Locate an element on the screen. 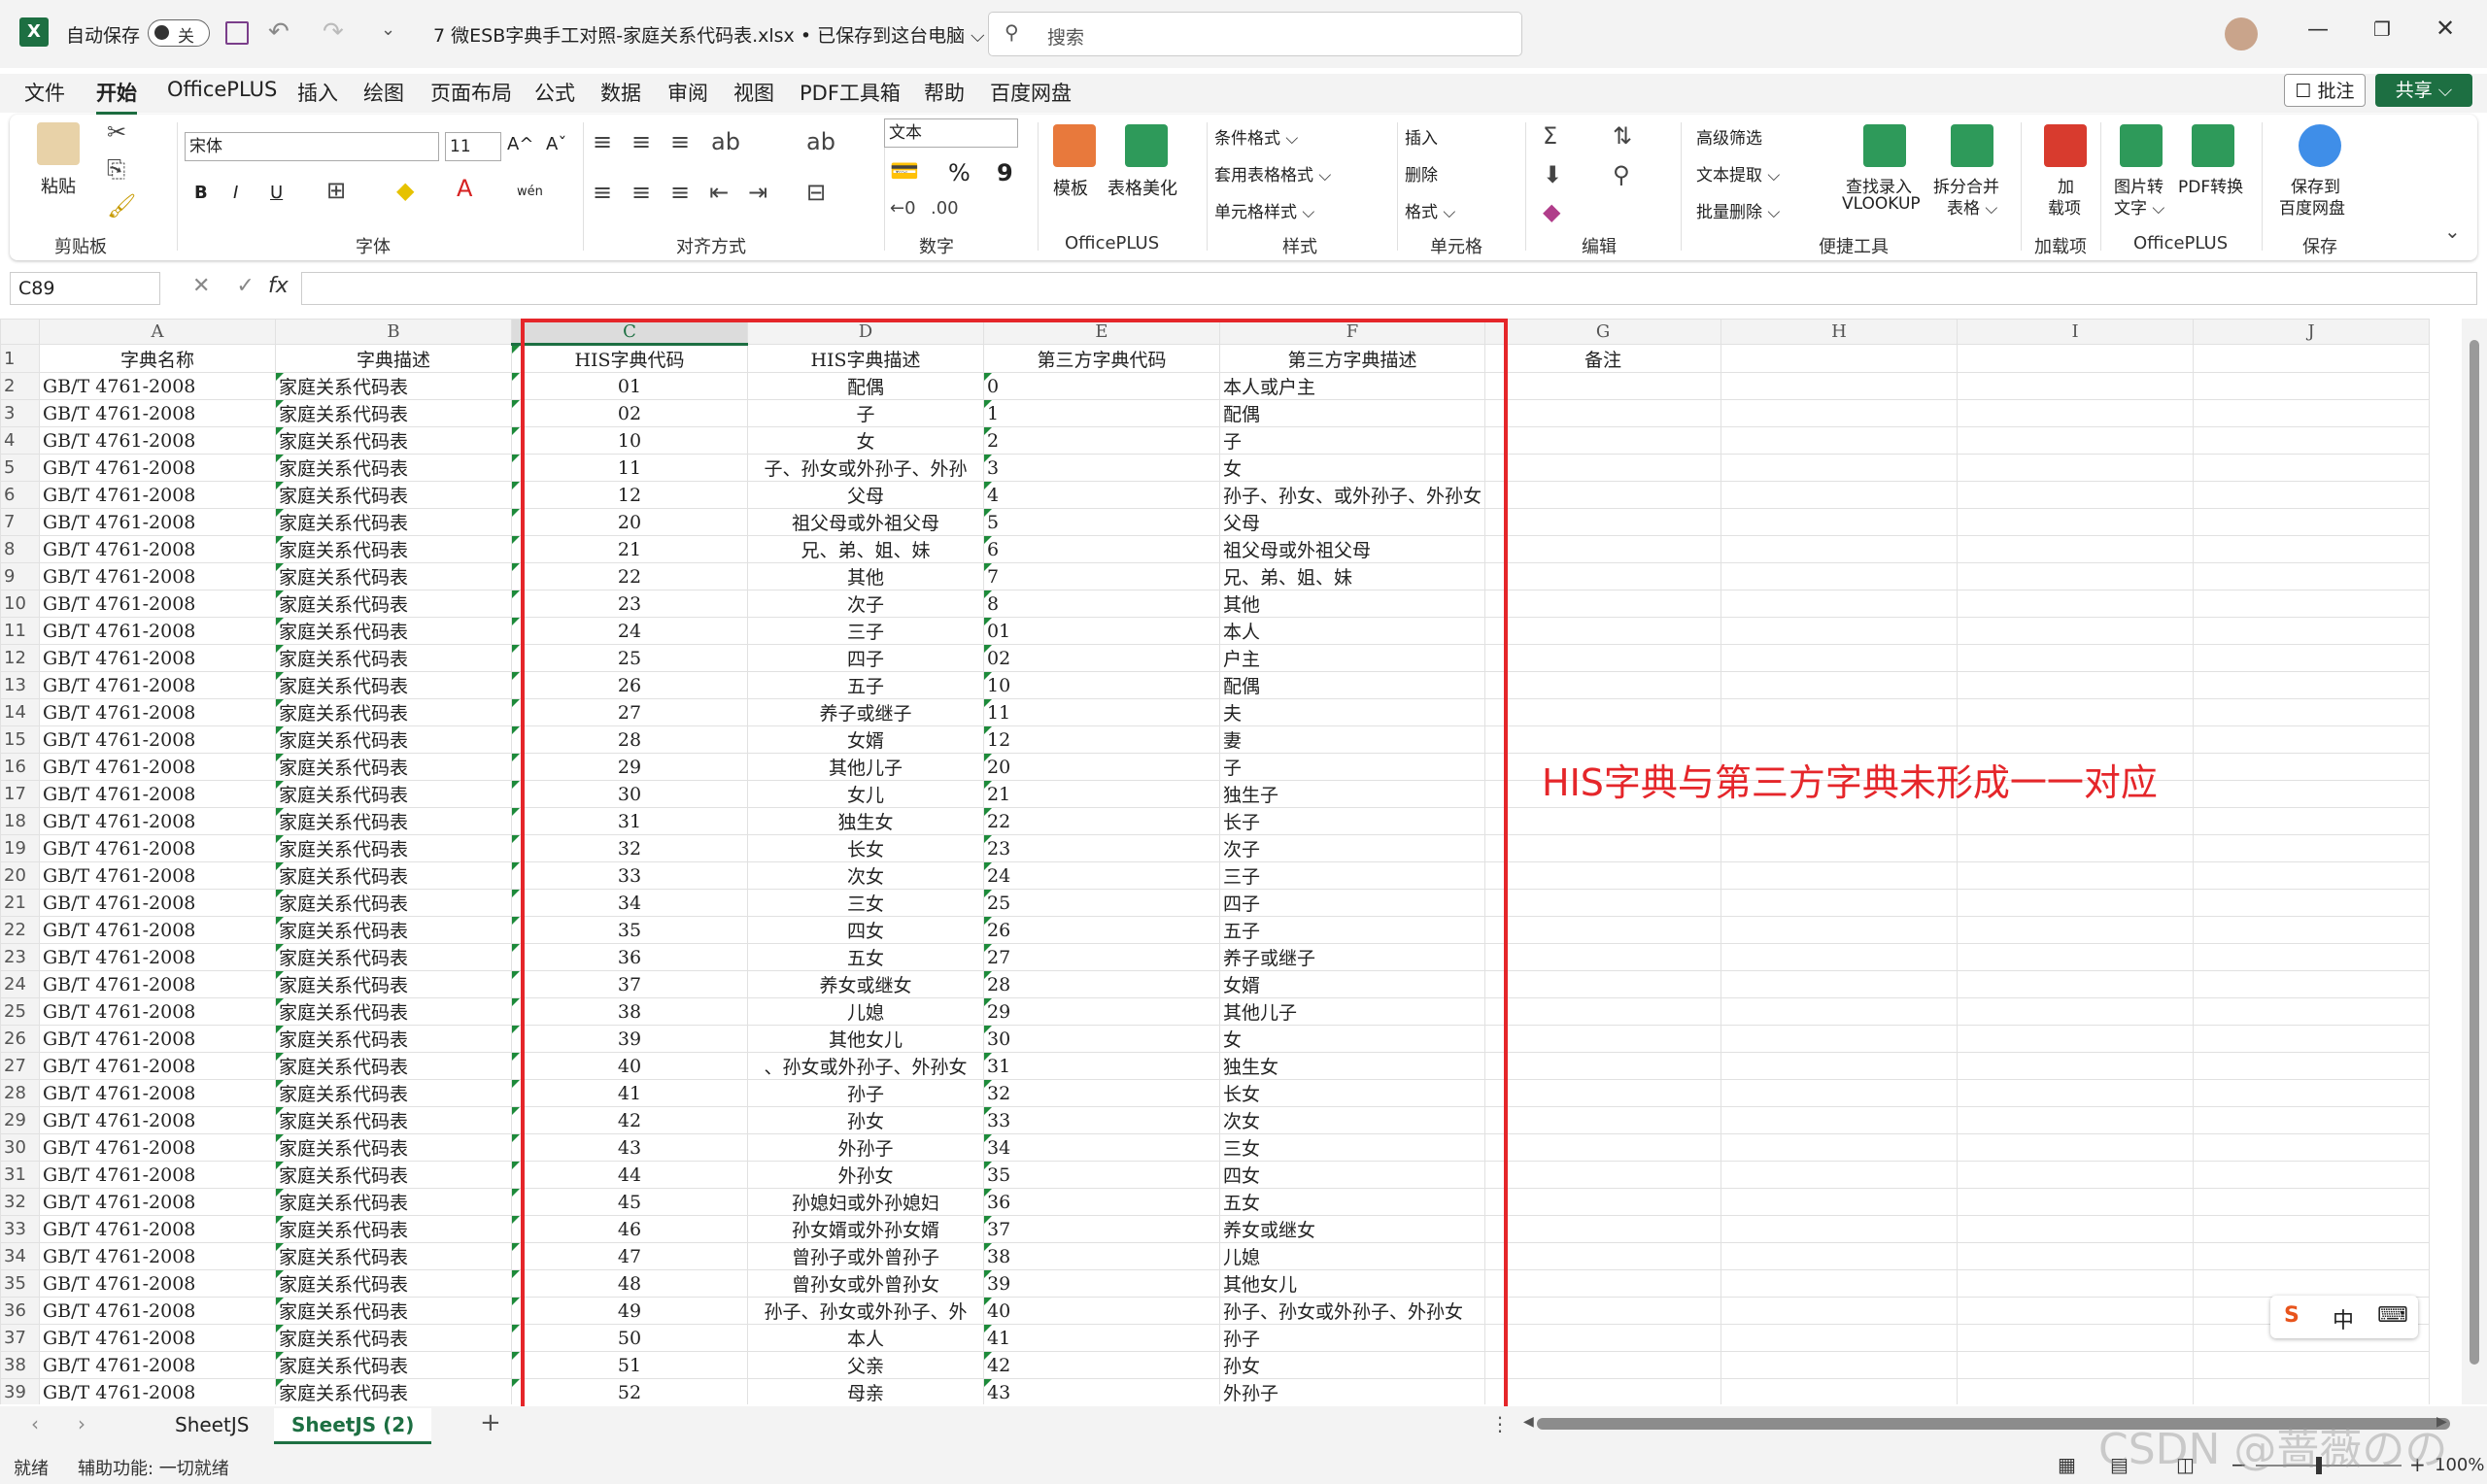 Image resolution: width=2487 pixels, height=1484 pixels. ime-toolbar: S 中 ⌨ is located at coordinates (2344, 1317).